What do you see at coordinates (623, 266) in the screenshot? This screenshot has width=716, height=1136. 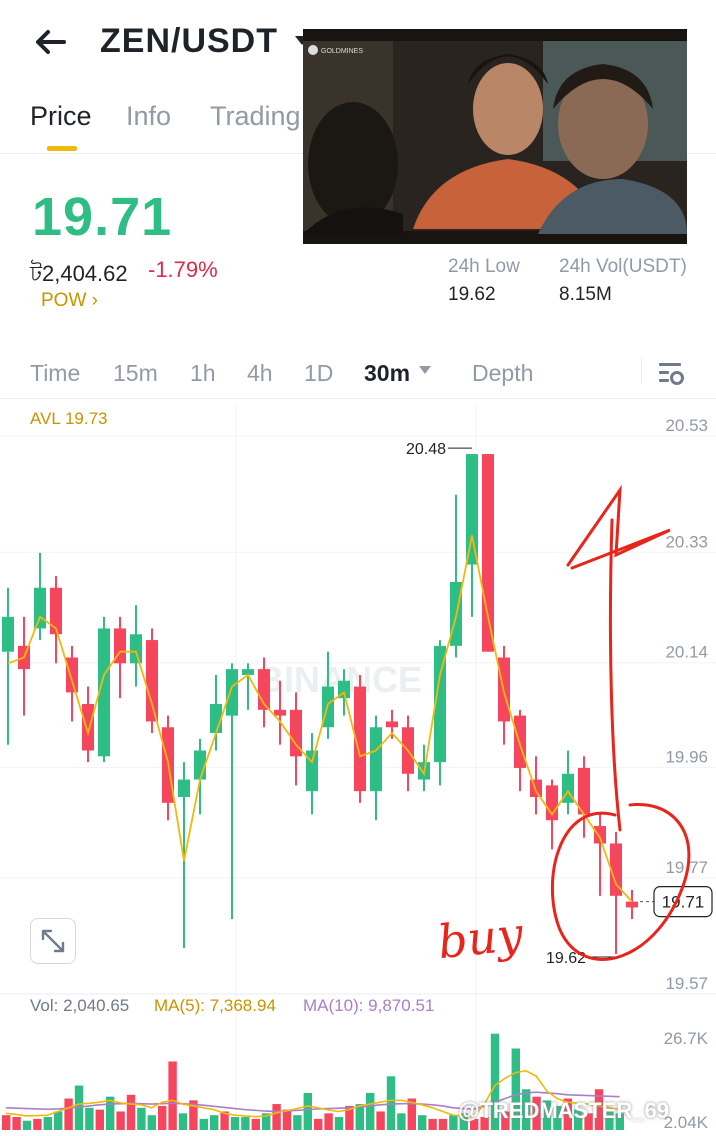 I see `vol-24h-label: 24h Vol(USDT)` at bounding box center [623, 266].